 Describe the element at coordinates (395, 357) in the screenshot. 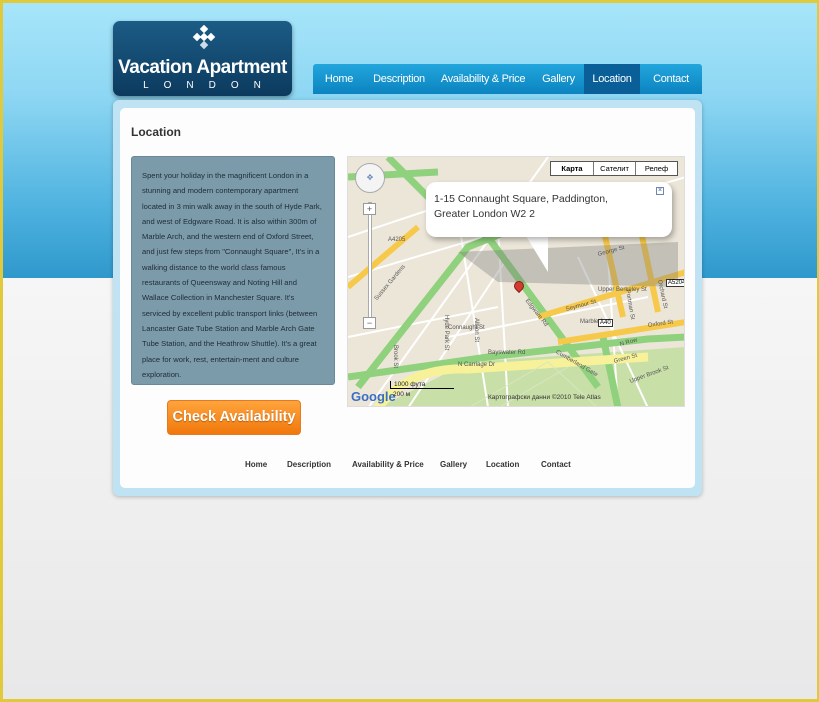

I see `map-label-brook-st: Brook St` at that location.